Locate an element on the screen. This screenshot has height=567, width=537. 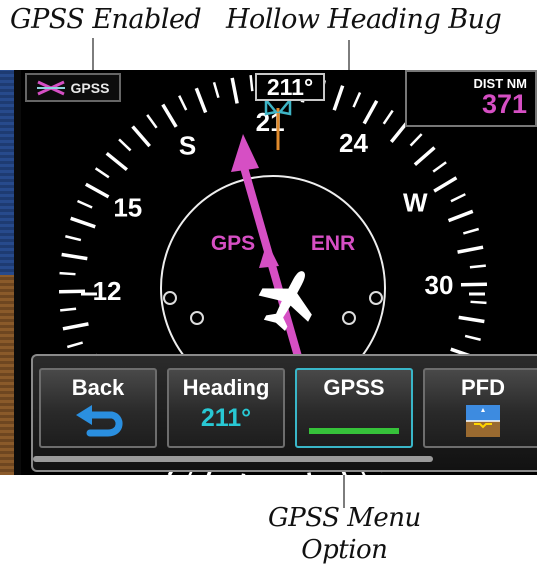
gpss-label: GPSS is located at coordinates (354, 387).